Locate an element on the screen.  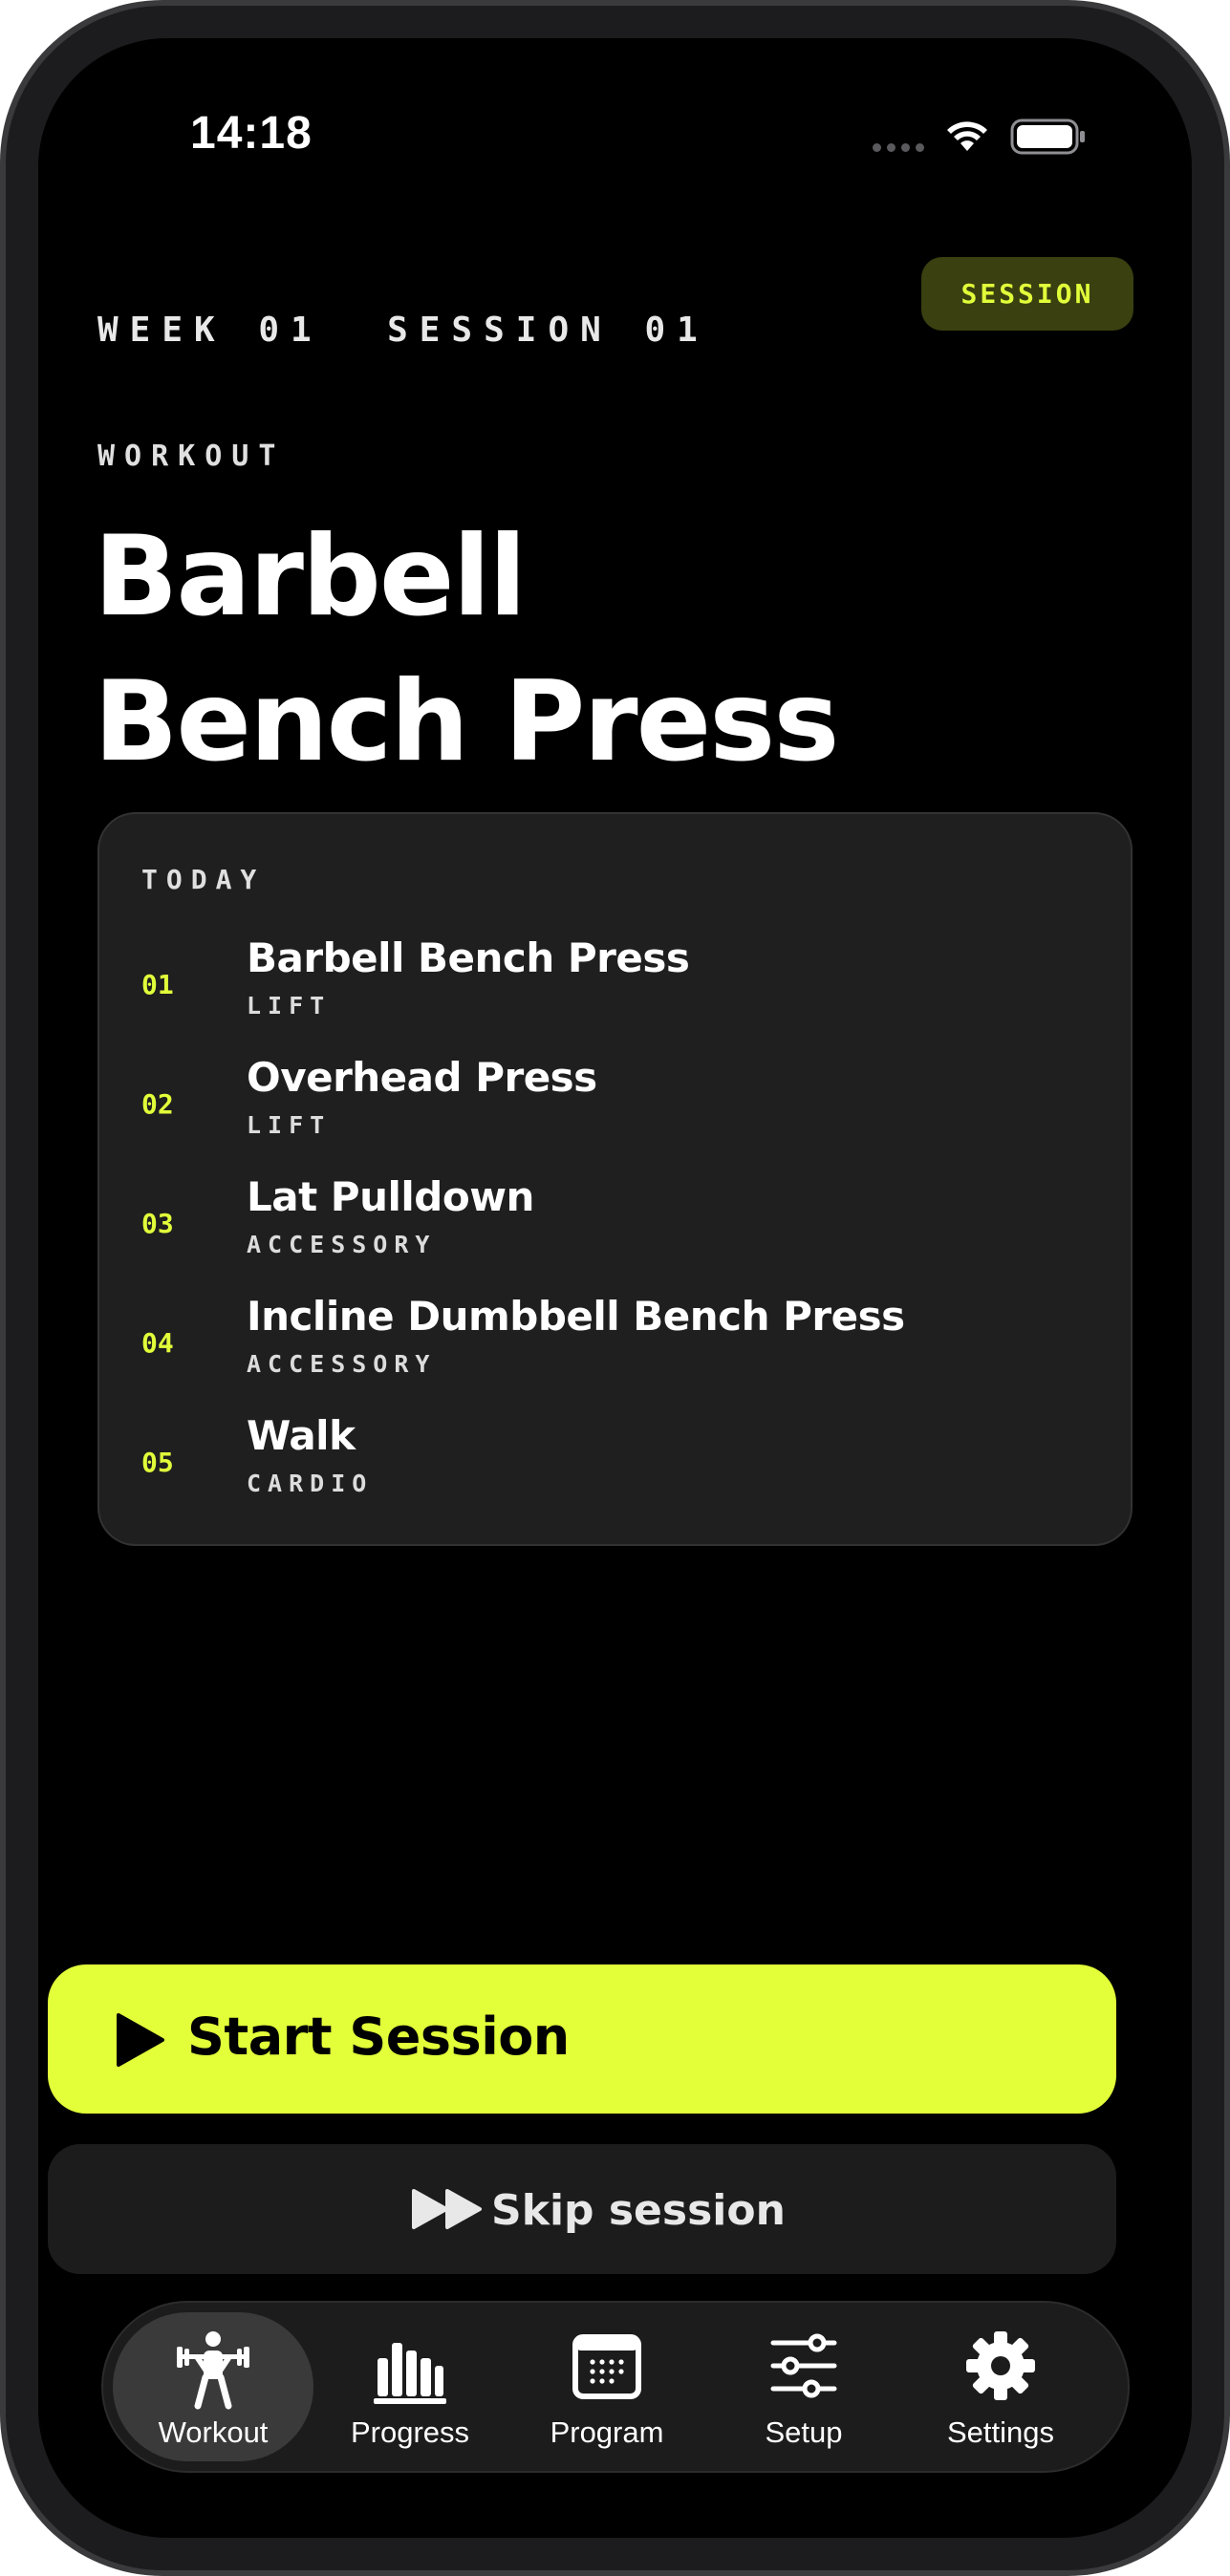
exercise-row: 02 Overhead Press LIFT is located at coordinates (615, 1106).